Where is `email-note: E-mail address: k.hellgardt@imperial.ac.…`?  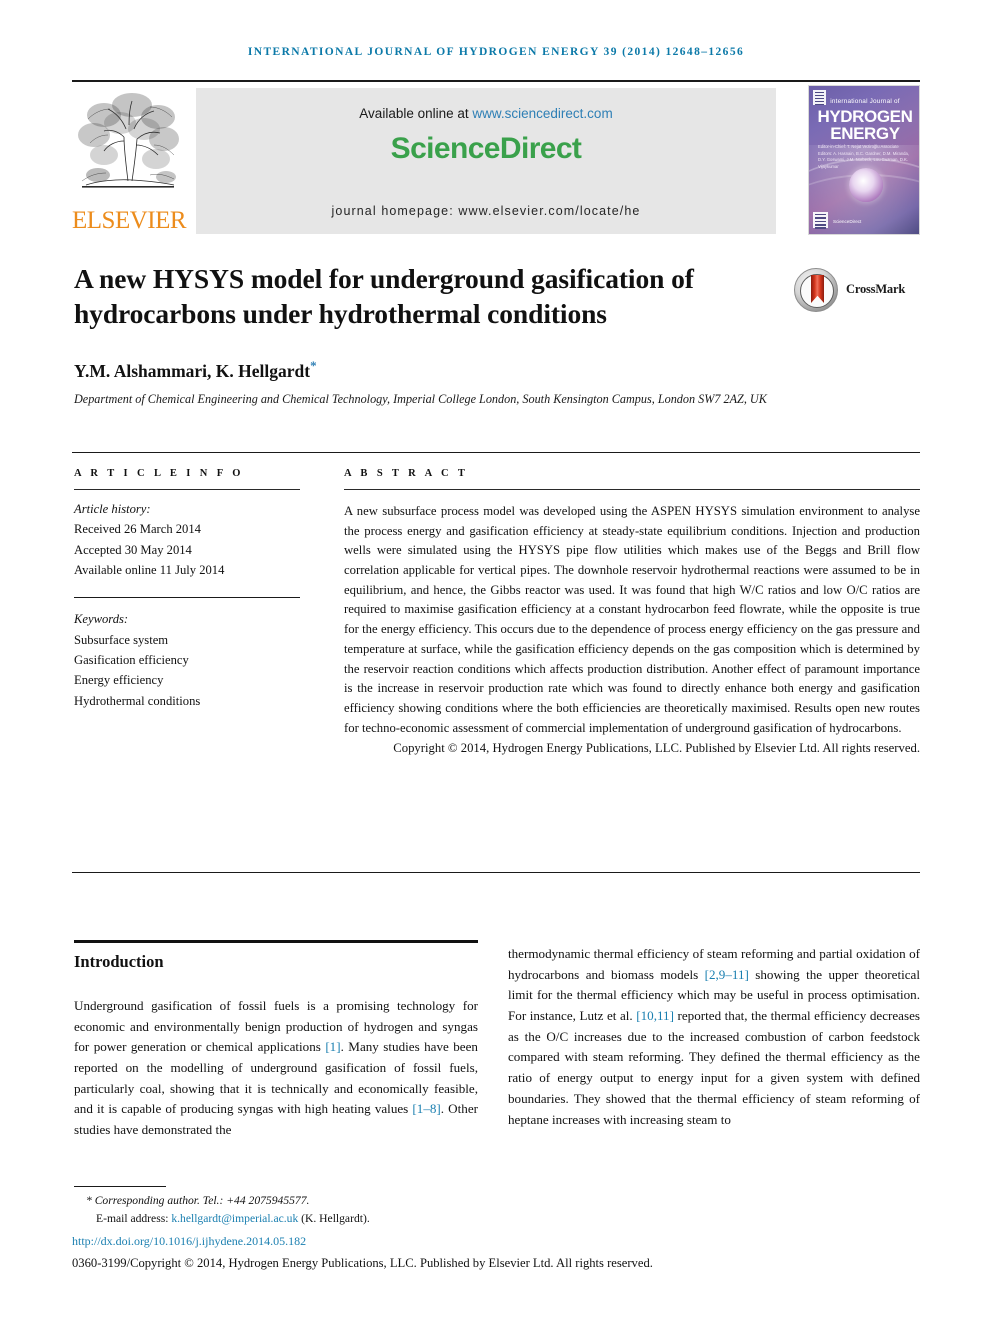
email-note: E-mail address: k.hellgardt@imperial.ac.… is located at coordinates (499, 1219).